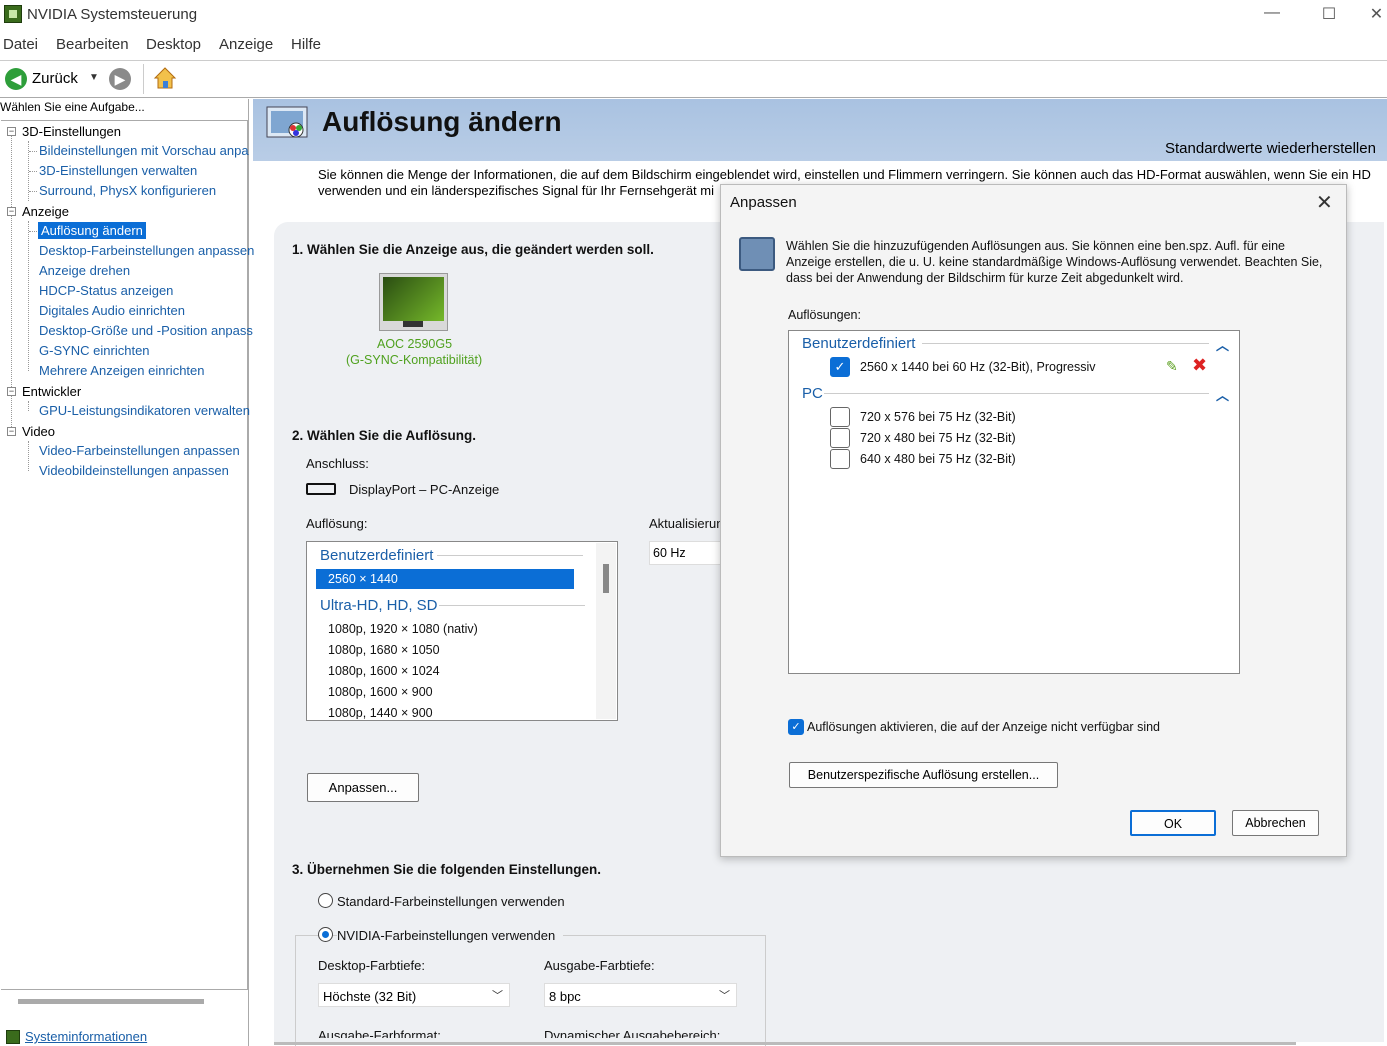 The width and height of the screenshot is (1387, 1046). What do you see at coordinates (144, 410) in the screenshot?
I see `tree-item-gpu-leistung: GPU-Leistungsindikatoren verwalten` at bounding box center [144, 410].